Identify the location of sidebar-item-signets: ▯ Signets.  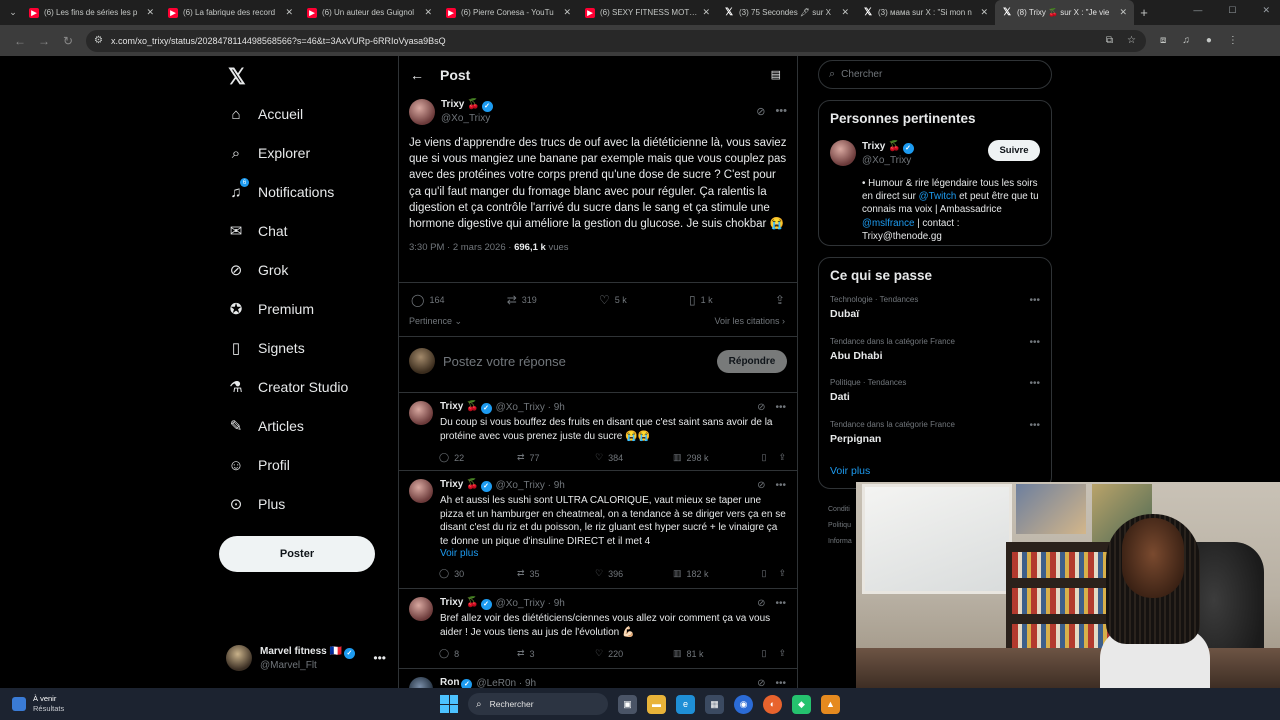
(265, 348).